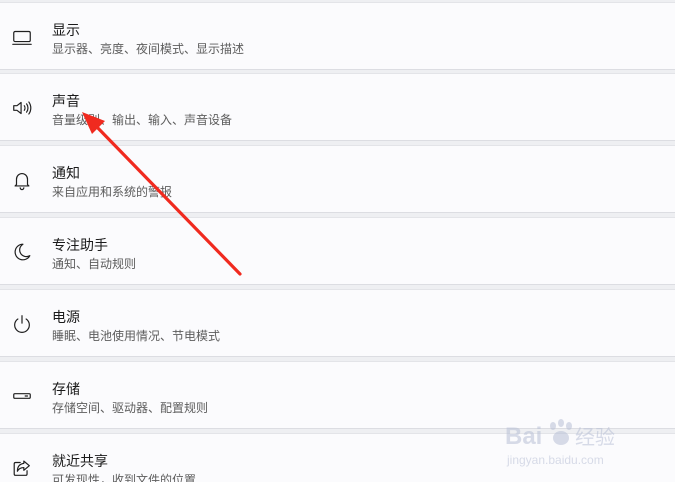  I want to click on settings-item-notifications: 通知 来自应用和系统的警报, so click(337, 179).